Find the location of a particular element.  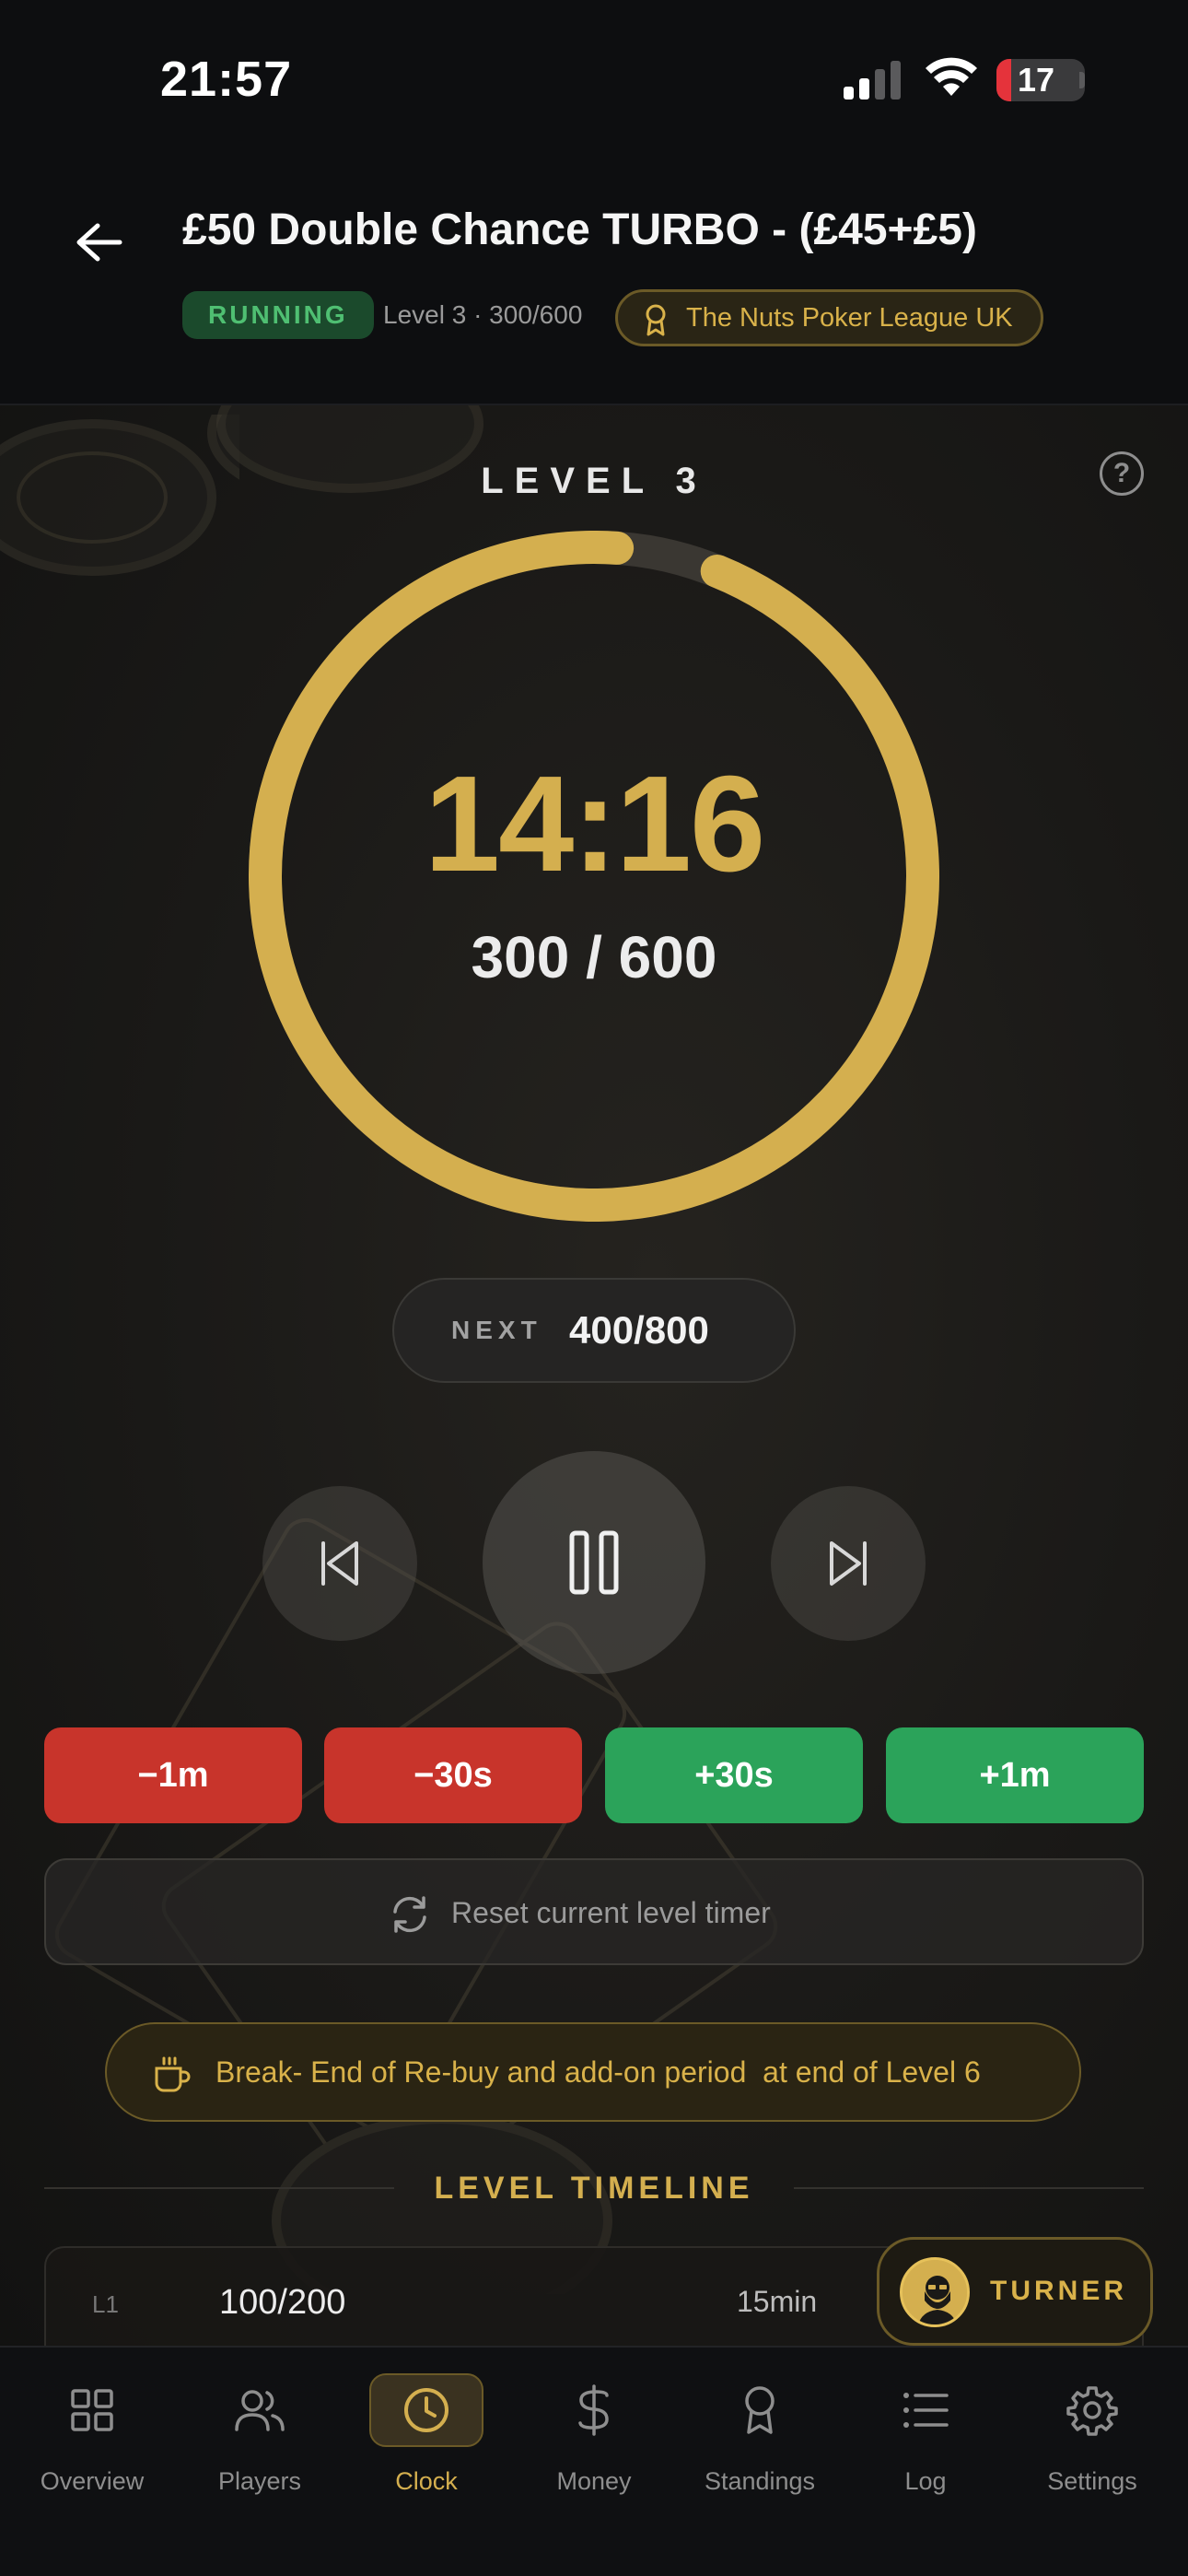

tab-money: Money is located at coordinates (594, 2444).